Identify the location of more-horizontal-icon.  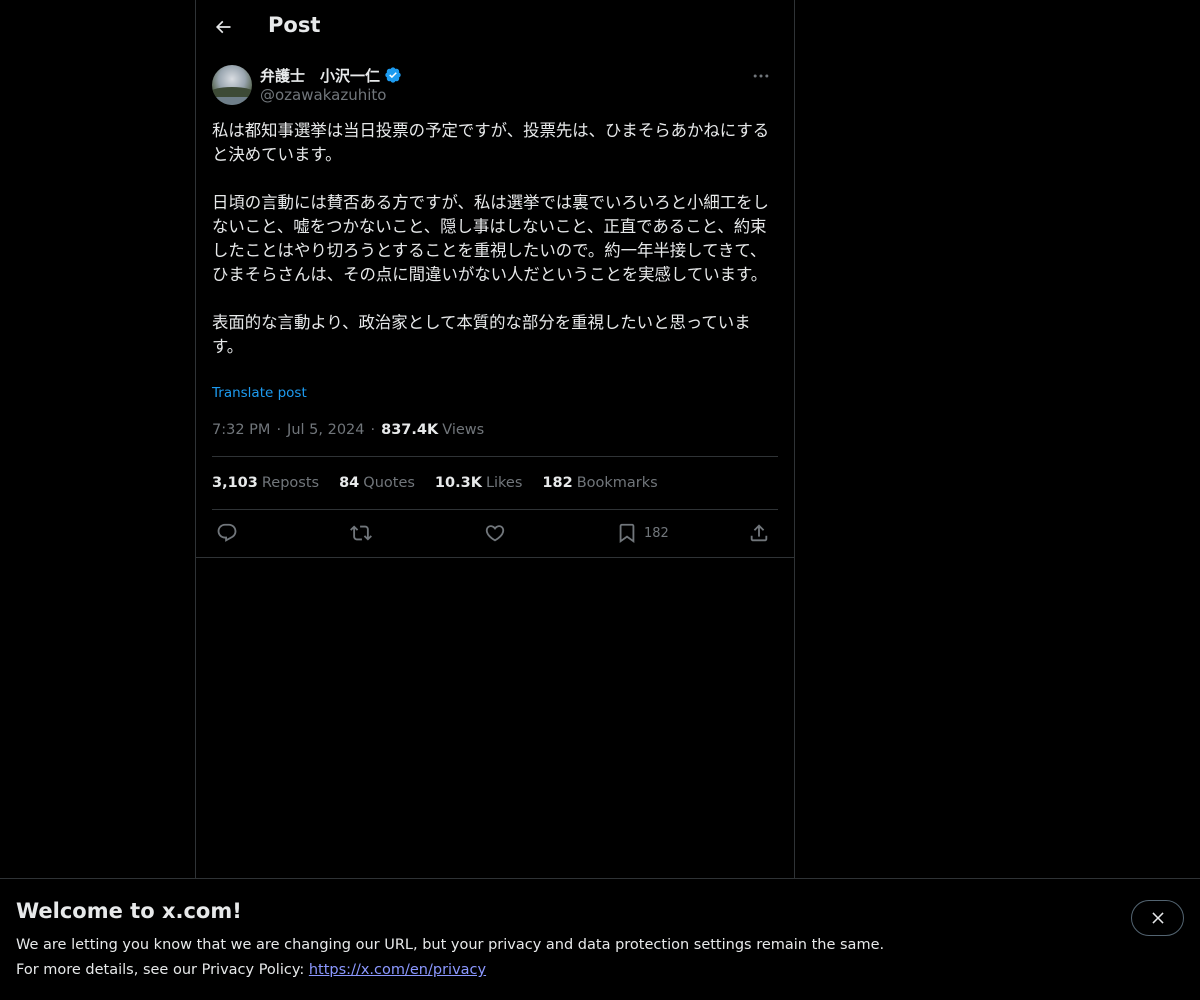
(761, 76).